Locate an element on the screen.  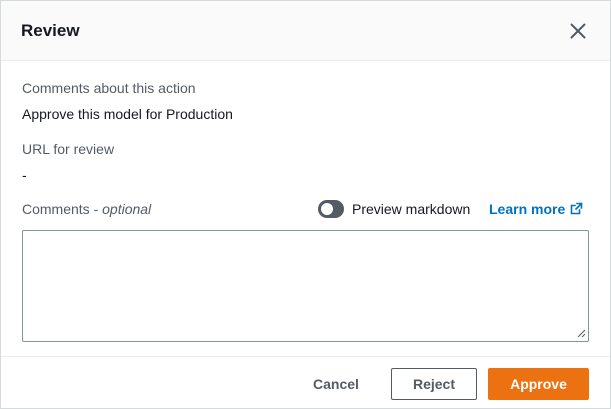
resize-grip-icon is located at coordinates (581, 333).